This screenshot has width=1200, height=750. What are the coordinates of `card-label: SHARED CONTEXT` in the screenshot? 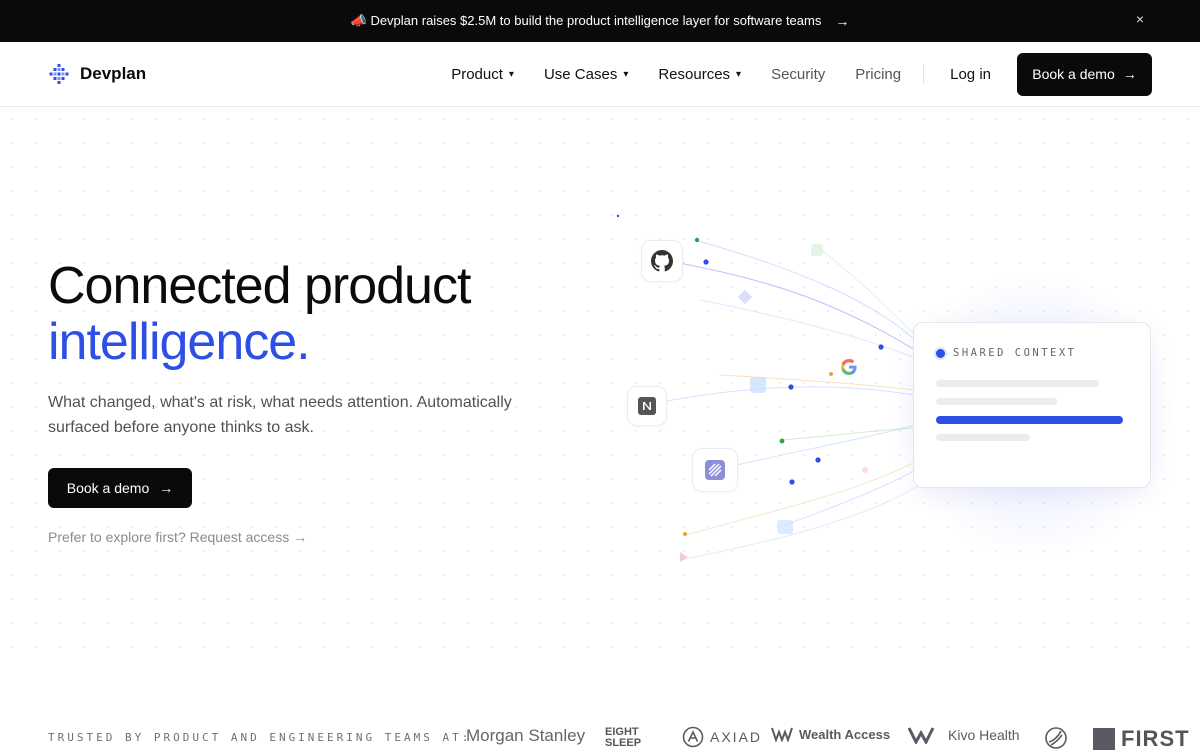 It's located at (1015, 353).